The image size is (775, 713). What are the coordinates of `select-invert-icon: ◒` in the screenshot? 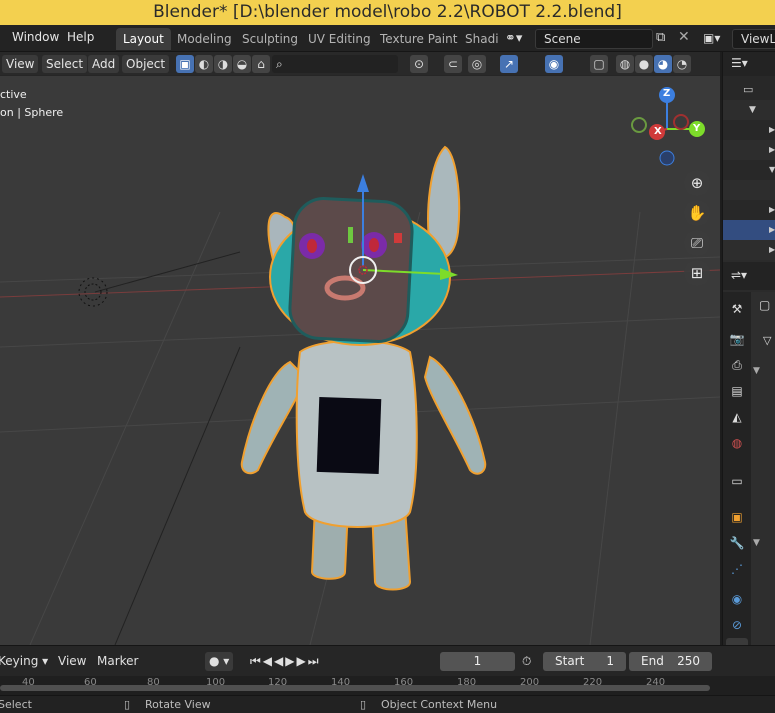 It's located at (242, 64).